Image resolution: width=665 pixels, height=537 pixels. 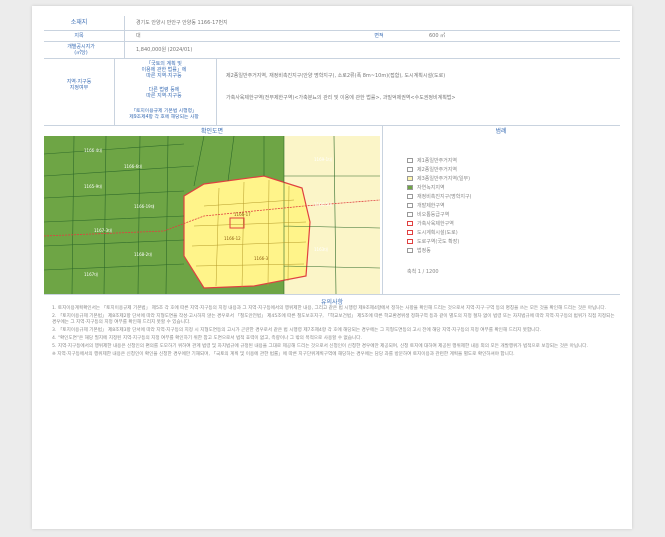 What do you see at coordinates (431, 206) in the screenshot?
I see `legend-label: 개발제한구역` at bounding box center [431, 206].